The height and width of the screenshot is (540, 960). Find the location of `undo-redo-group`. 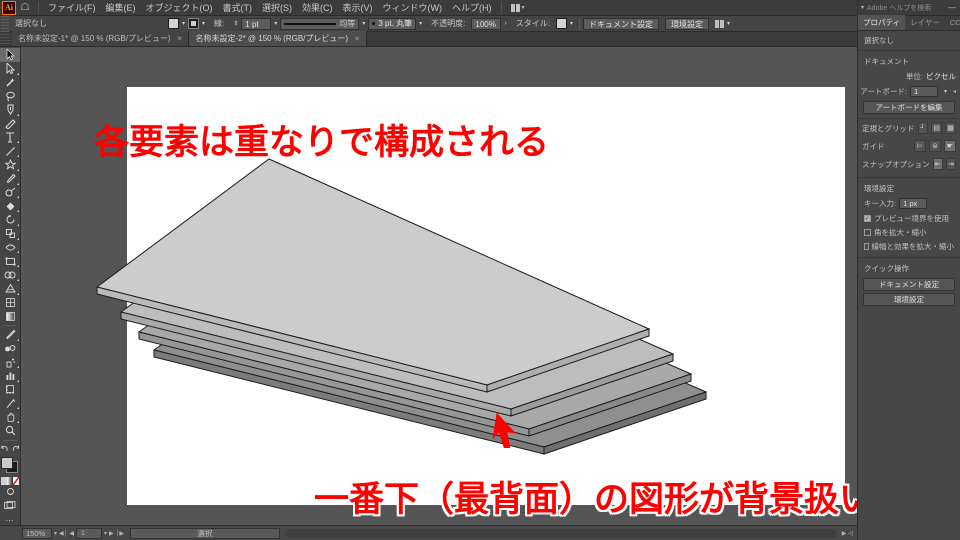

undo-redo-group is located at coordinates (10, 448).